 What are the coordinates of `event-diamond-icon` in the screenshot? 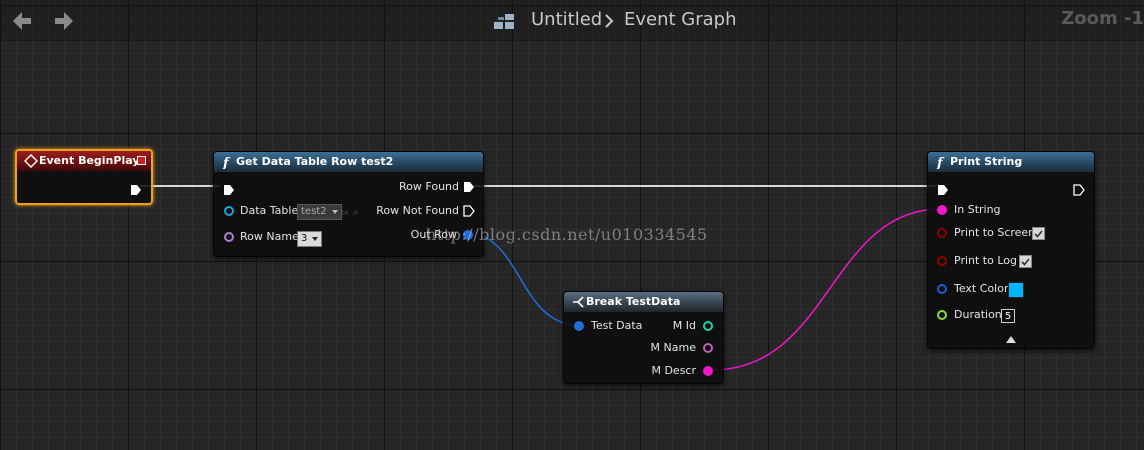 It's located at (31, 161).